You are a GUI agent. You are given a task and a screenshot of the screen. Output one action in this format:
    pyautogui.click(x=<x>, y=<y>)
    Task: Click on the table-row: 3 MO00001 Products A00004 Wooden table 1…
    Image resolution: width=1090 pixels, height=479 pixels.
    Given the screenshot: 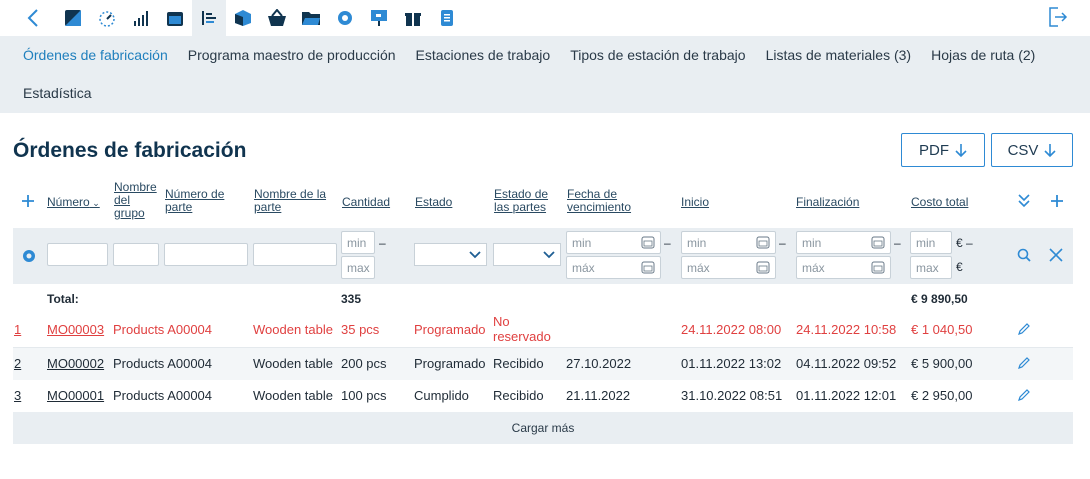 What is the action you would take?
    pyautogui.click(x=543, y=396)
    